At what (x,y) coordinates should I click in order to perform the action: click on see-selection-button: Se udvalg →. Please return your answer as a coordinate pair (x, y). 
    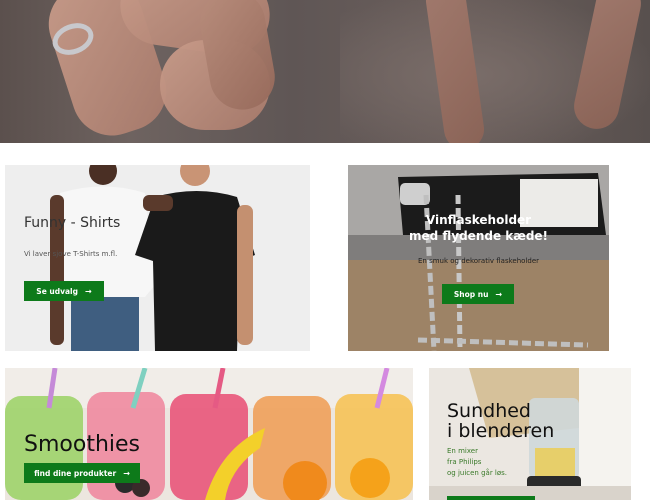
    Looking at the image, I should click on (64, 291).